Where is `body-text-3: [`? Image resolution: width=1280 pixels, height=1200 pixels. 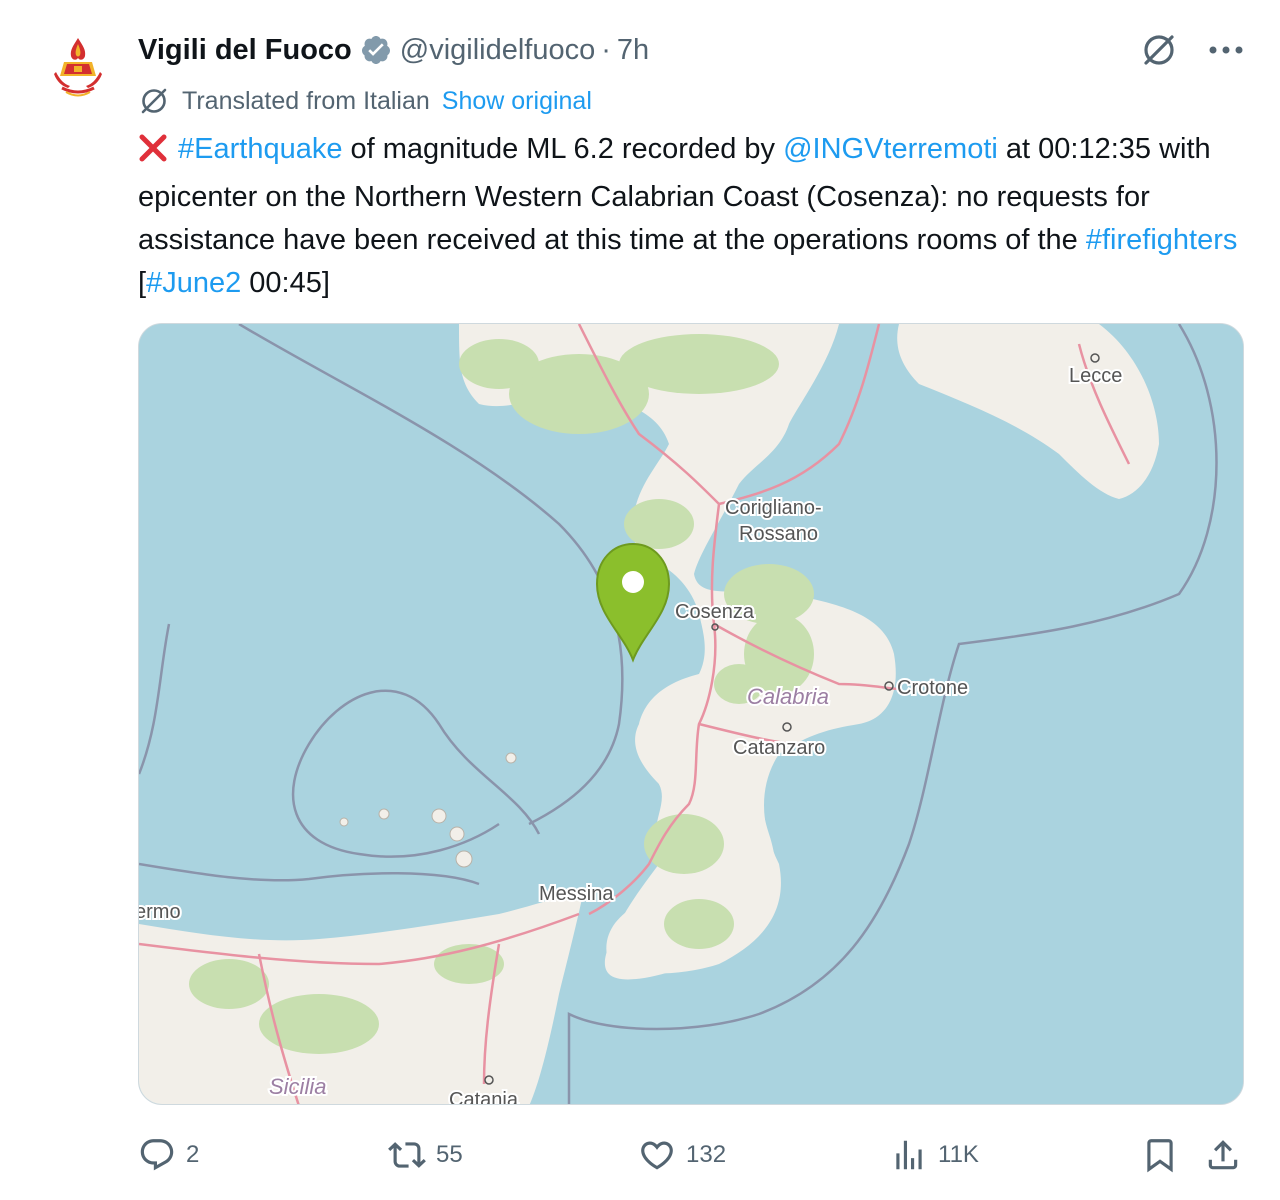
body-text-3: [ is located at coordinates (142, 283).